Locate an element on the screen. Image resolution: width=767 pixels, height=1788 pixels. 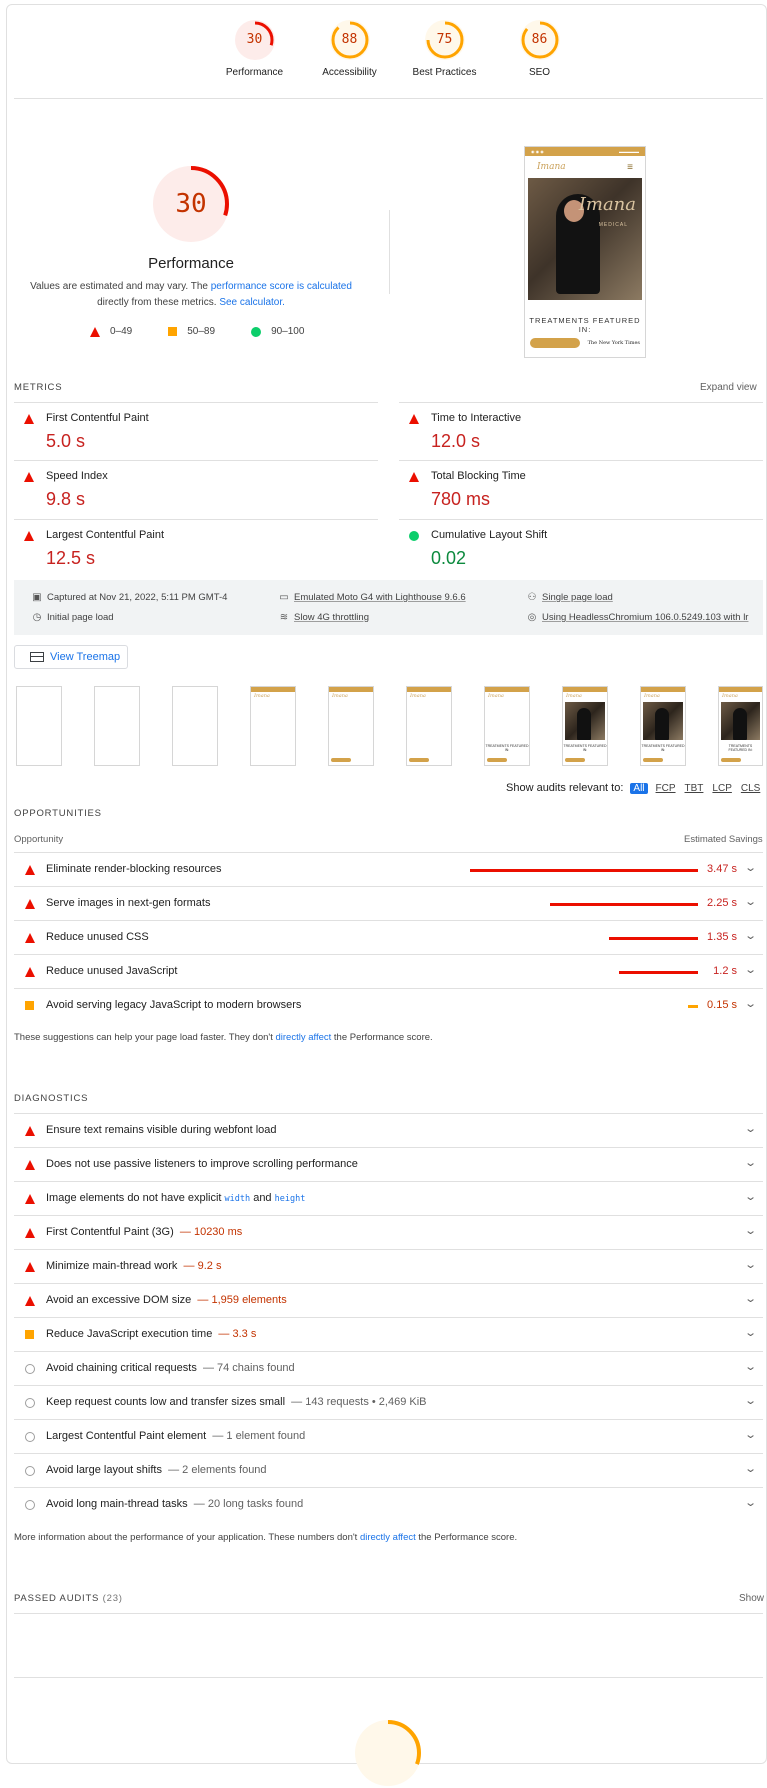
expand-view-toggle: Expand view is located at coordinates (728, 387).